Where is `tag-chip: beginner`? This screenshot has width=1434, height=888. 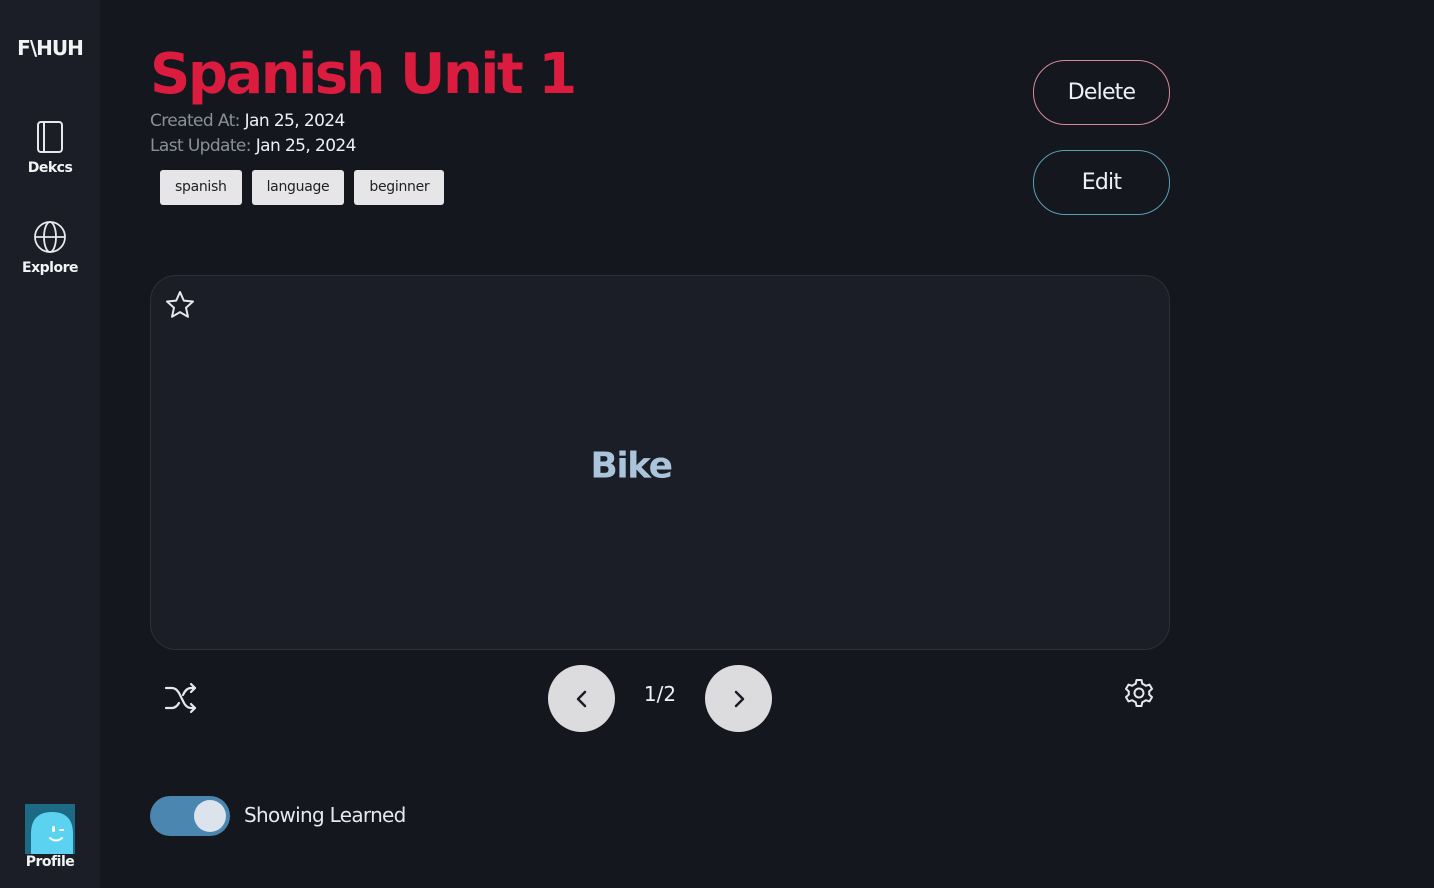 tag-chip: beginner is located at coordinates (399, 187).